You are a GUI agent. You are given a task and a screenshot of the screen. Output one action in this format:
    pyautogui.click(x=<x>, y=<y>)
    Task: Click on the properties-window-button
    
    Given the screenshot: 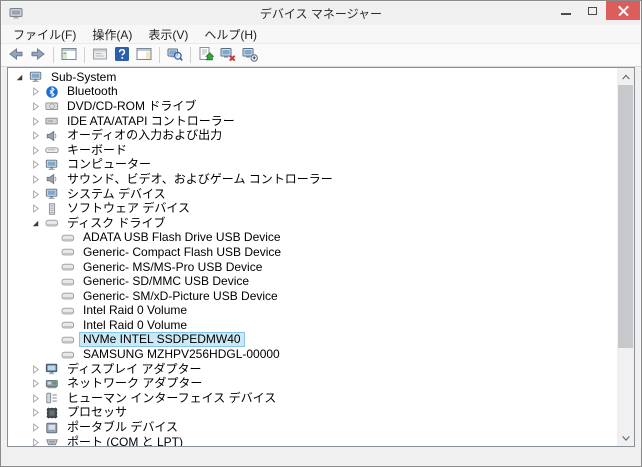 What is the action you would take?
    pyautogui.click(x=100, y=55)
    